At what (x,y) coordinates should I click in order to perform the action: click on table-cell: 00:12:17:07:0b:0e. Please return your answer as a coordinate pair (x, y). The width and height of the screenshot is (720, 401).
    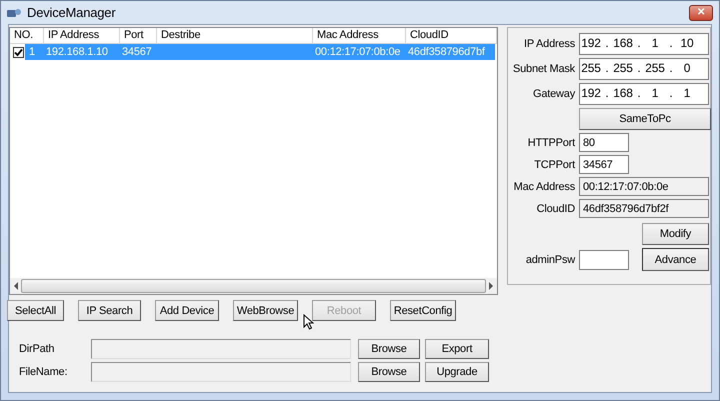
    Looking at the image, I should click on (357, 52).